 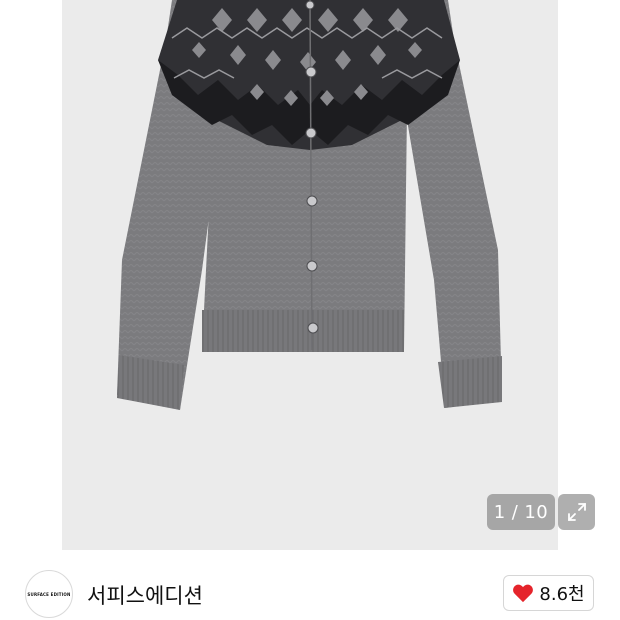 I want to click on fullscreen-button, so click(x=576, y=512).